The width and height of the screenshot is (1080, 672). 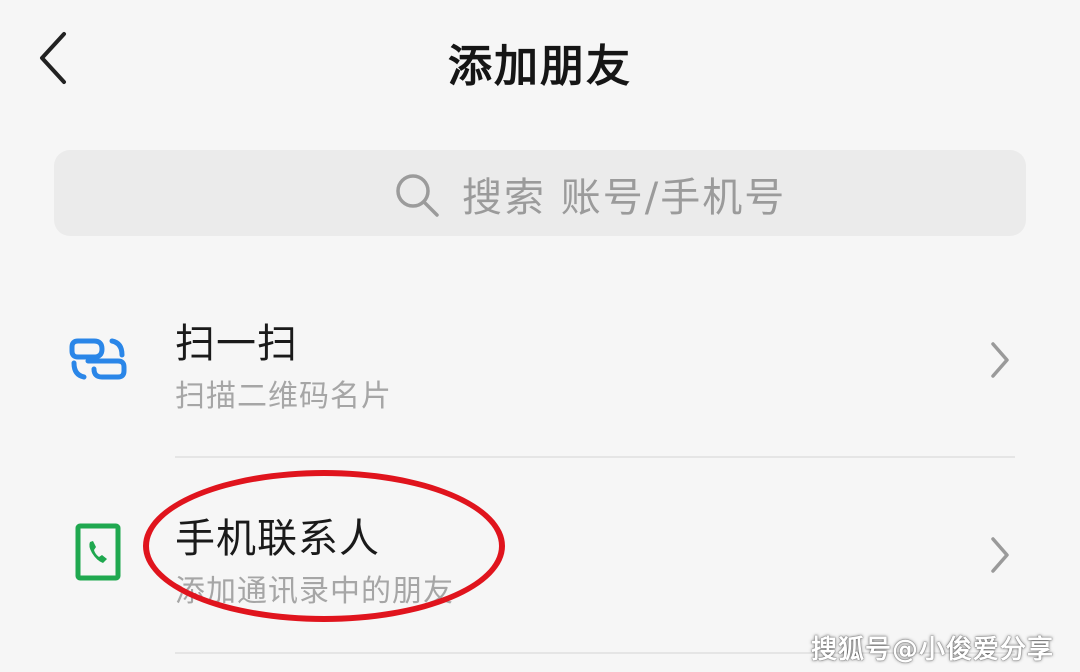 What do you see at coordinates (98, 359) in the screenshot?
I see `scan-icon` at bounding box center [98, 359].